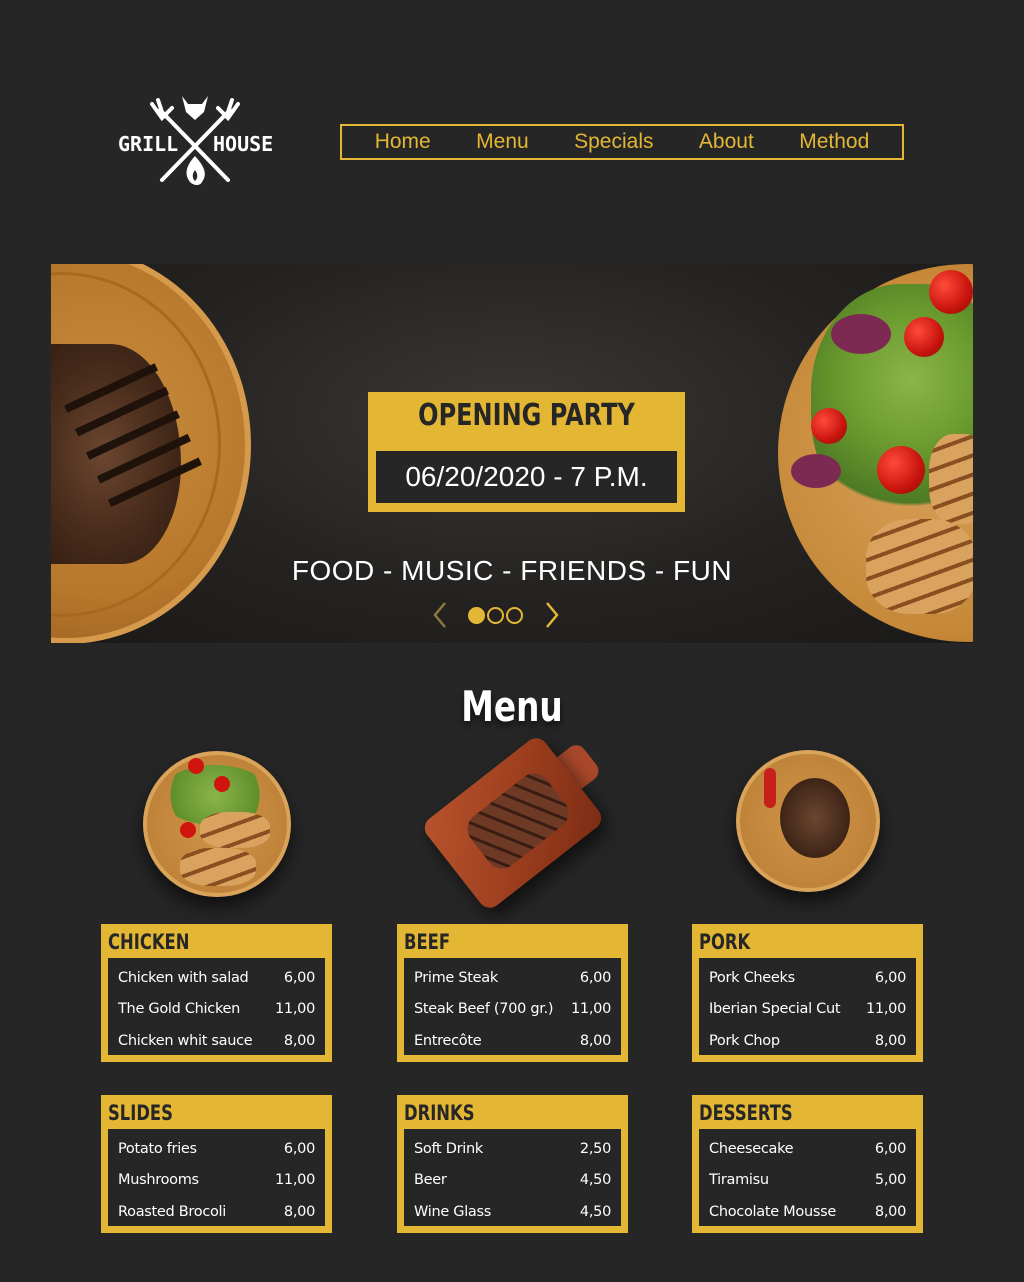 Image resolution: width=1024 pixels, height=1282 pixels. I want to click on nav-home: Home, so click(403, 142).